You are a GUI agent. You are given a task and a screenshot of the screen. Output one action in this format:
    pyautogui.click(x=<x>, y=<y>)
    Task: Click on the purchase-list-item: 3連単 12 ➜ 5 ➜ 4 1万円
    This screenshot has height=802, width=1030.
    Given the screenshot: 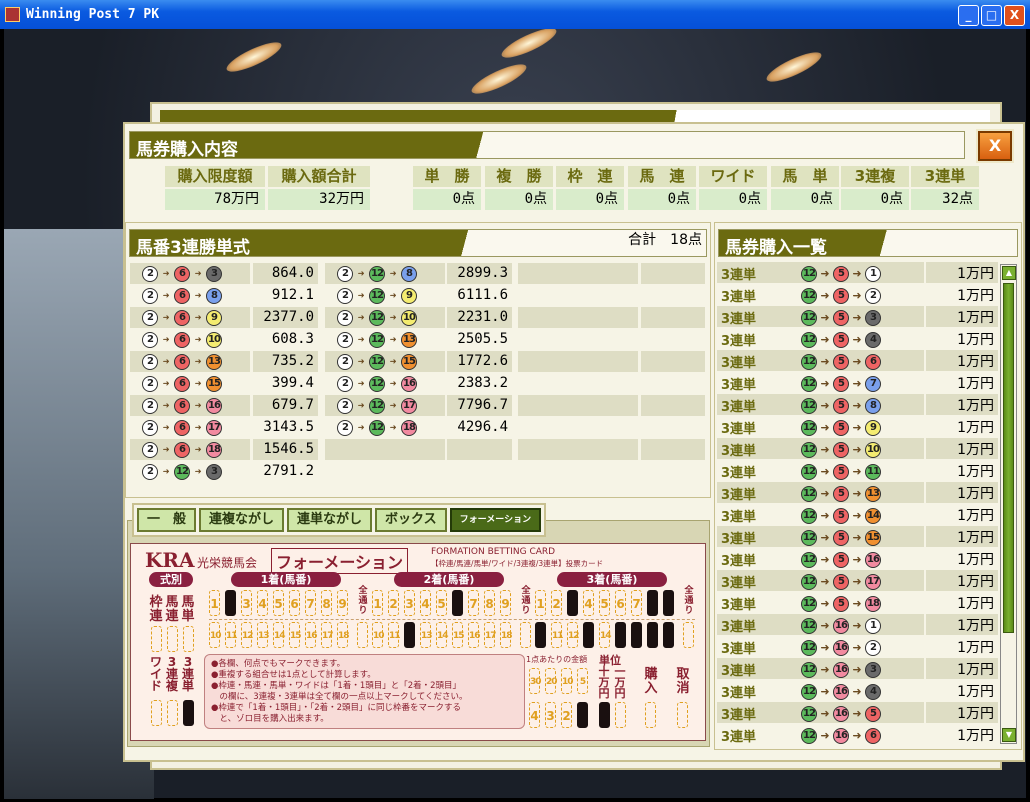 What is the action you would take?
    pyautogui.click(x=857, y=338)
    